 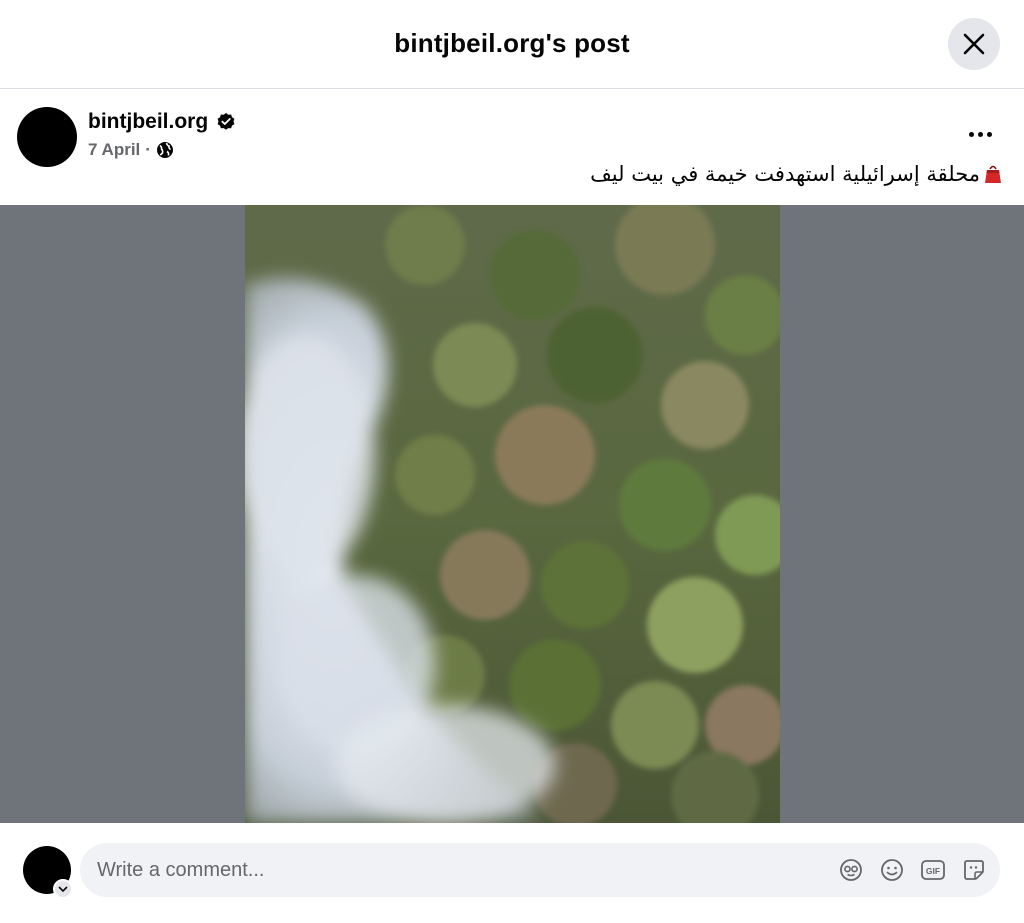 I want to click on avatar-sticker-icon, so click(x=851, y=870).